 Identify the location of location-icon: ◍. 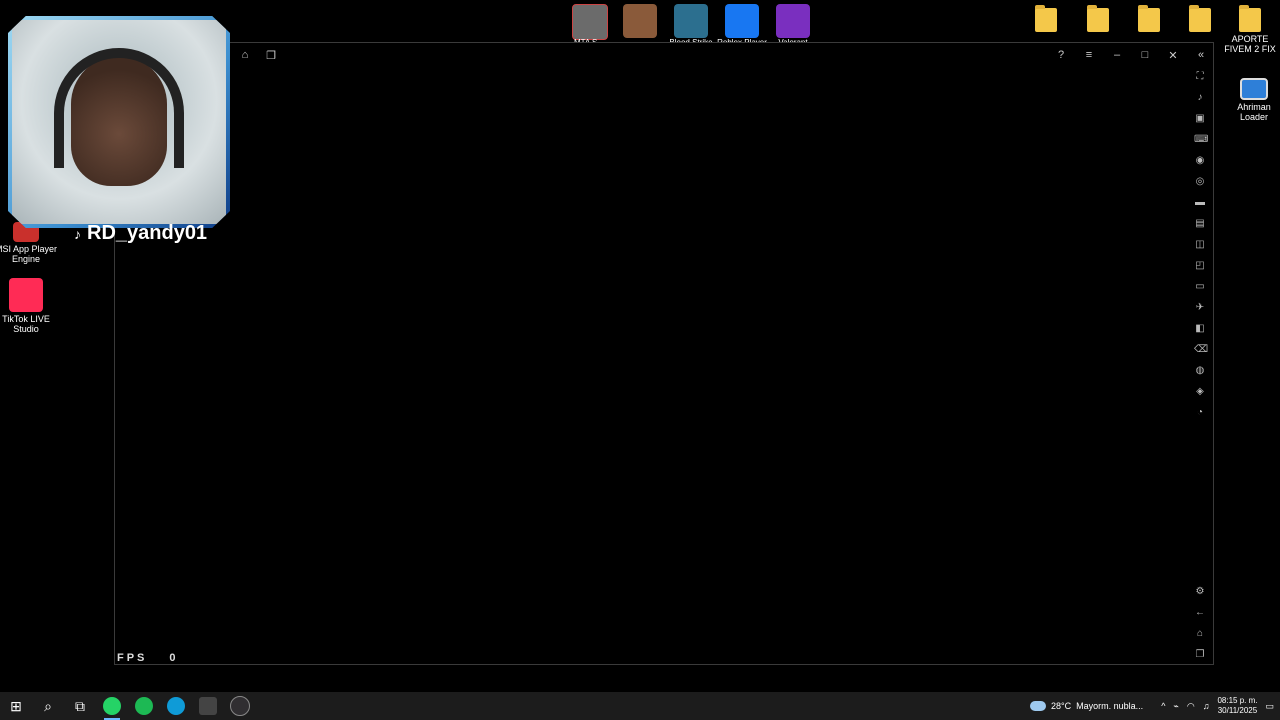
(1200, 370).